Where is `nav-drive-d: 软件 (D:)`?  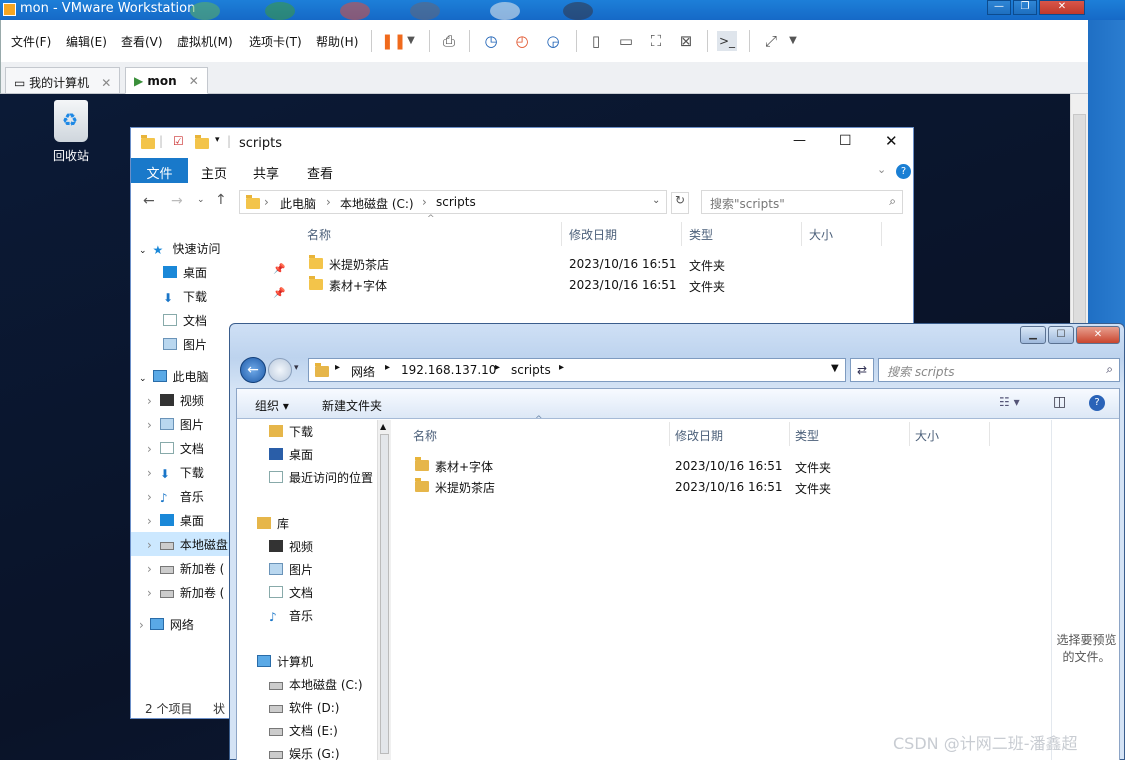 nav-drive-d: 软件 (D:) is located at coordinates (304, 710).